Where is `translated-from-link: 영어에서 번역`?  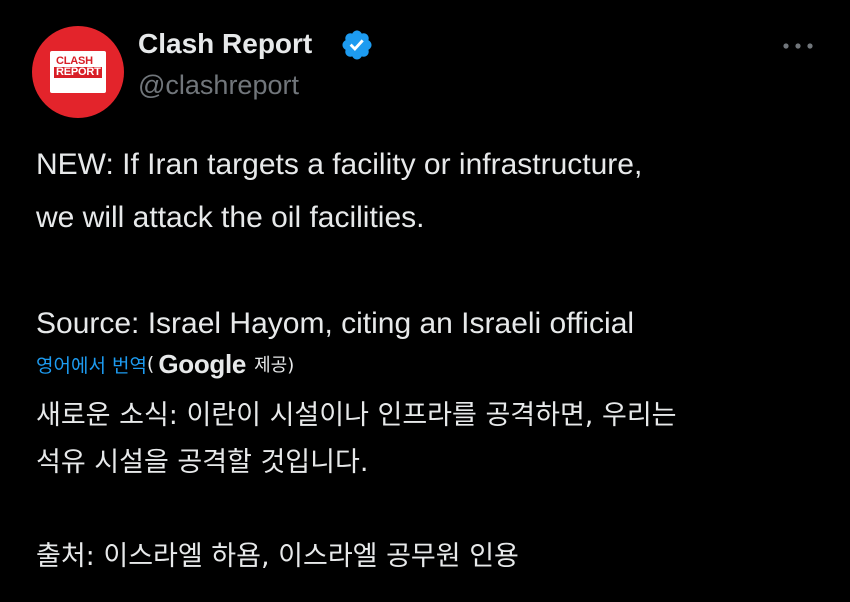
translated-from-link: 영어에서 번역 is located at coordinates (91, 364).